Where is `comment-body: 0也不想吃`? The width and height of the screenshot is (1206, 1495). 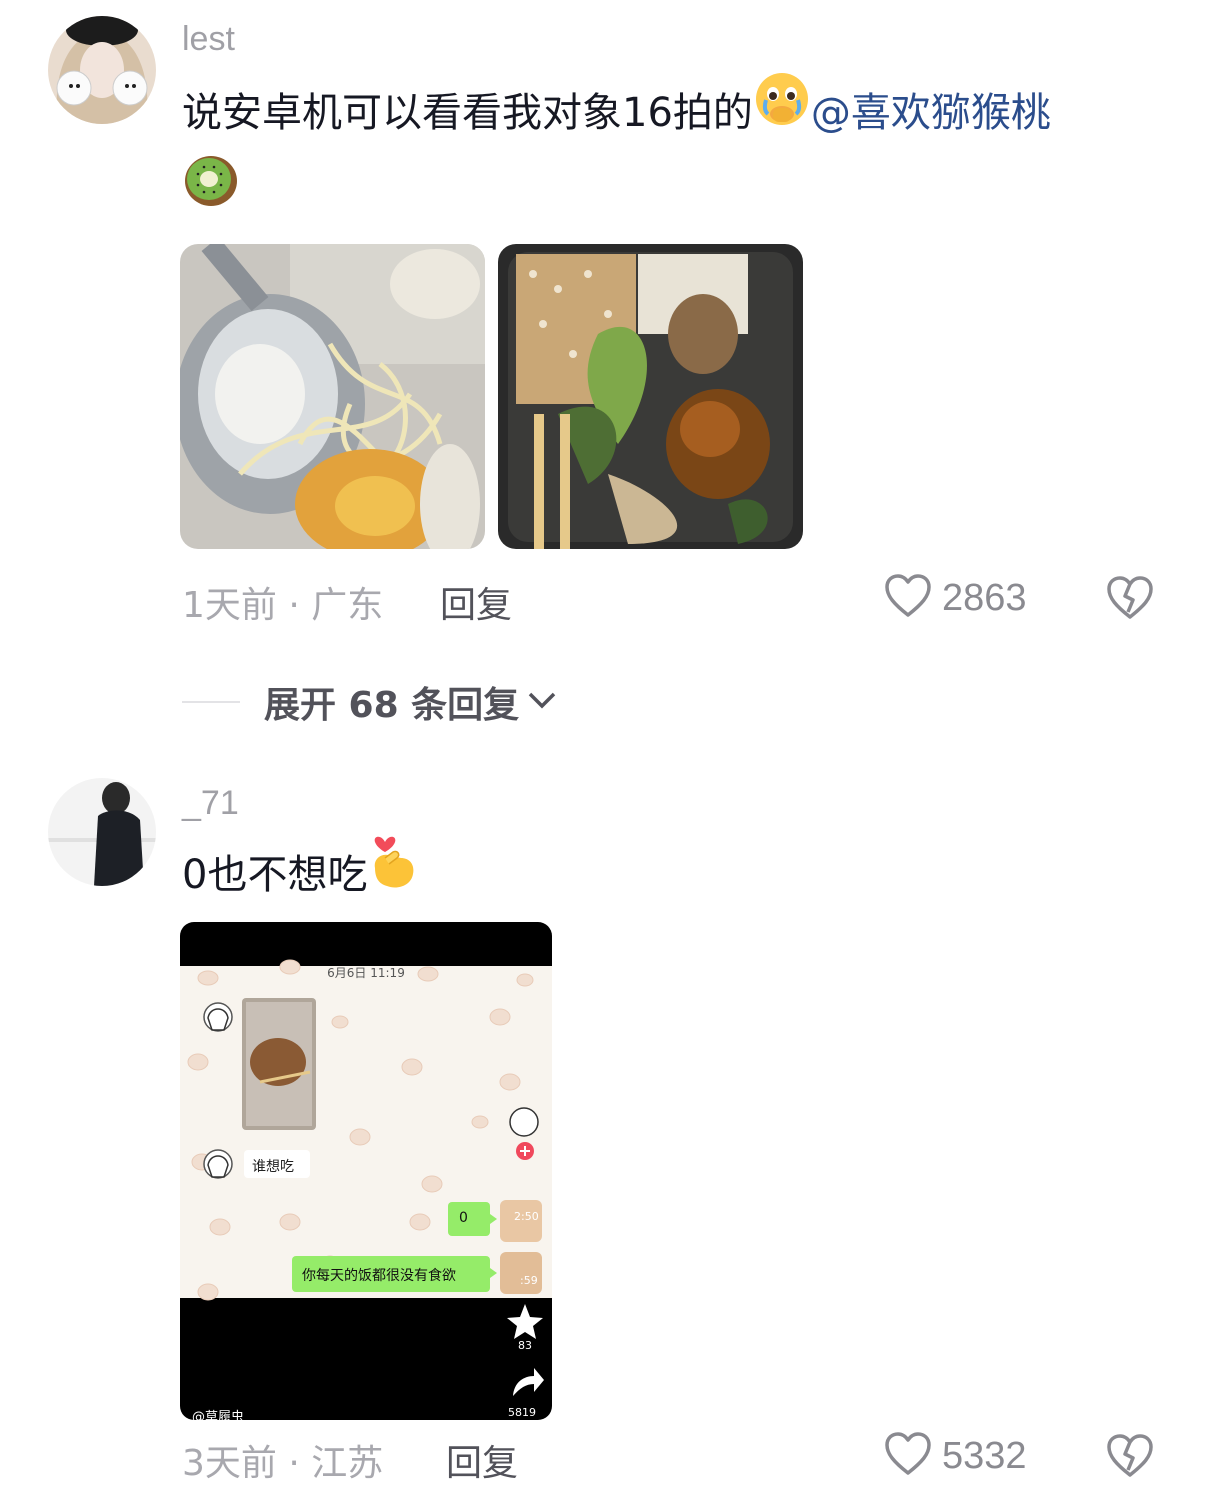
comment-body: 0也不想吃 is located at coordinates (275, 875).